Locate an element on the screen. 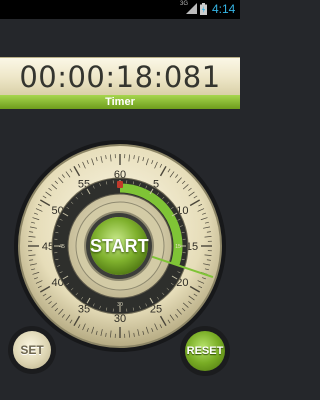 The image size is (320, 400). inner-number: 45 is located at coordinates (62, 247).